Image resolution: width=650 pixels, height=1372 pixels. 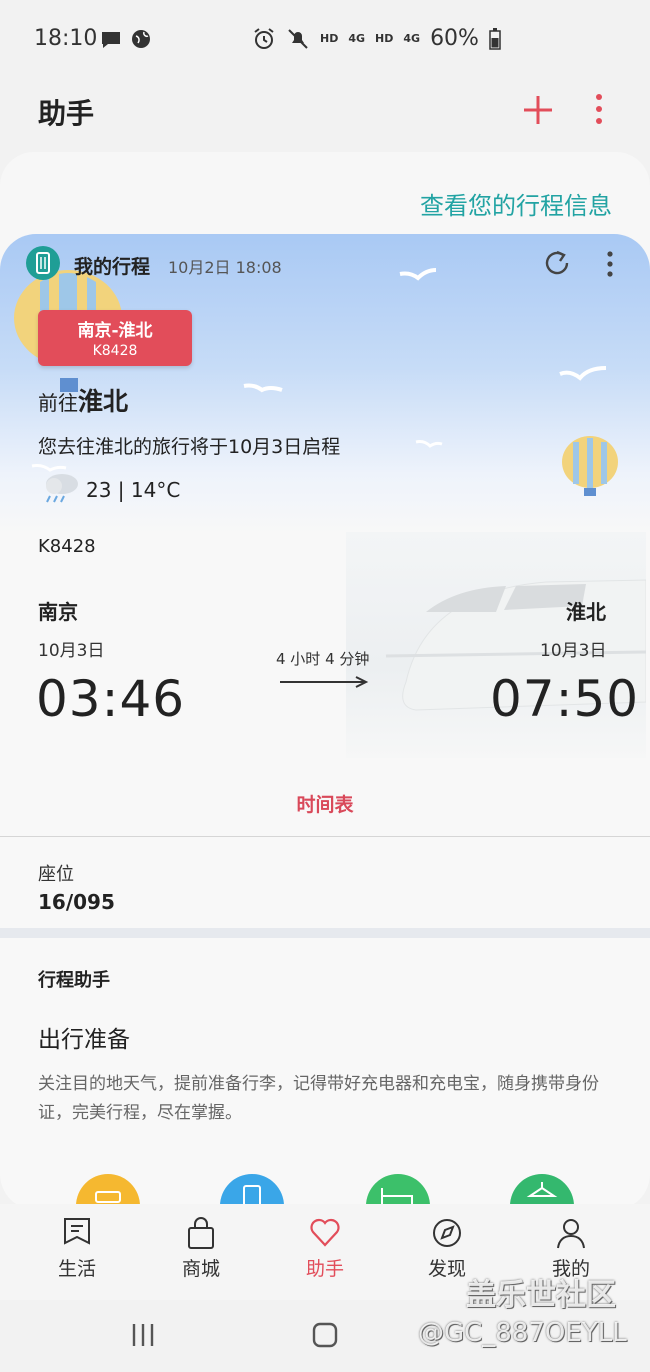 I want to click on watermark-user: @GC_887OEYLL, so click(x=522, y=1333).